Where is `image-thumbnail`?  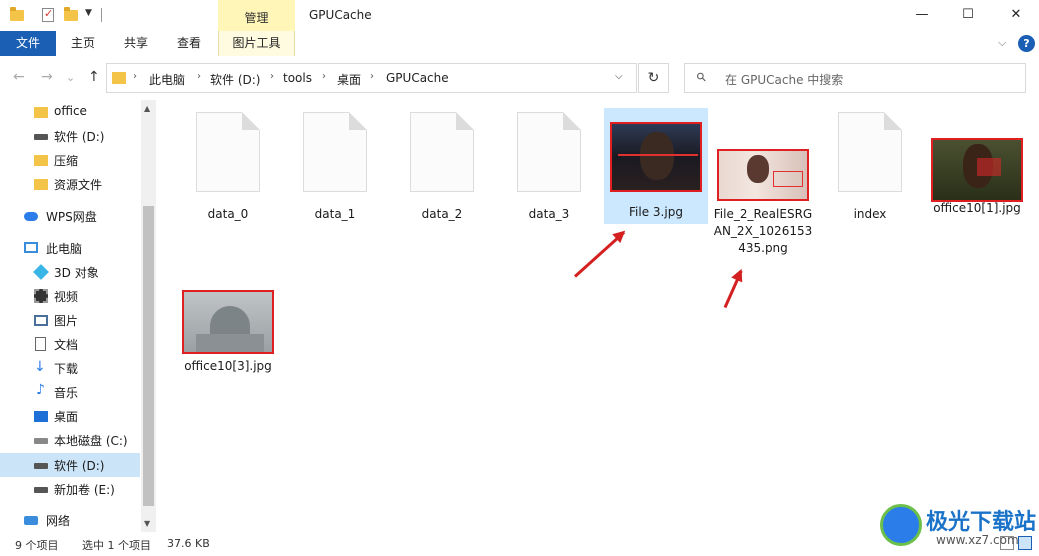
image-thumbnail is located at coordinates (228, 322).